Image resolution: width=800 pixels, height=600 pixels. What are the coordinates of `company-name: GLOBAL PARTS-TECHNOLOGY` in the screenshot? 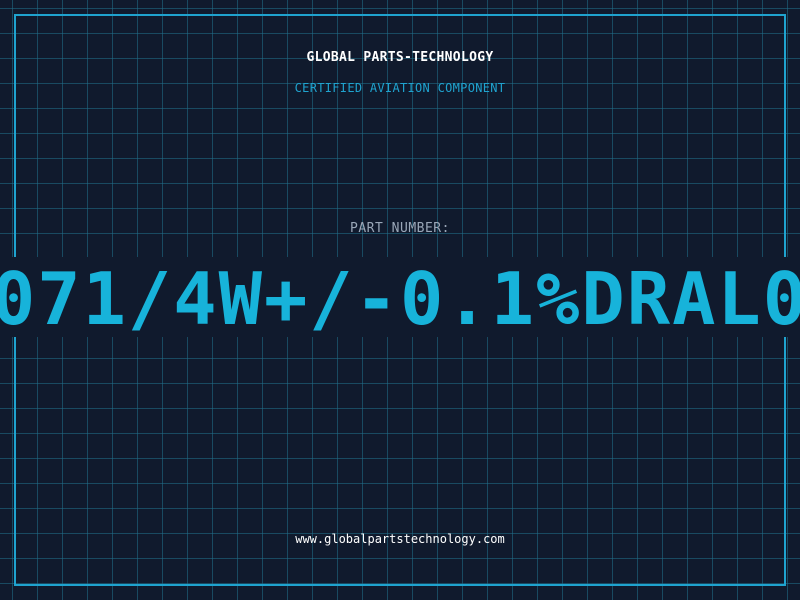 It's located at (400, 57).